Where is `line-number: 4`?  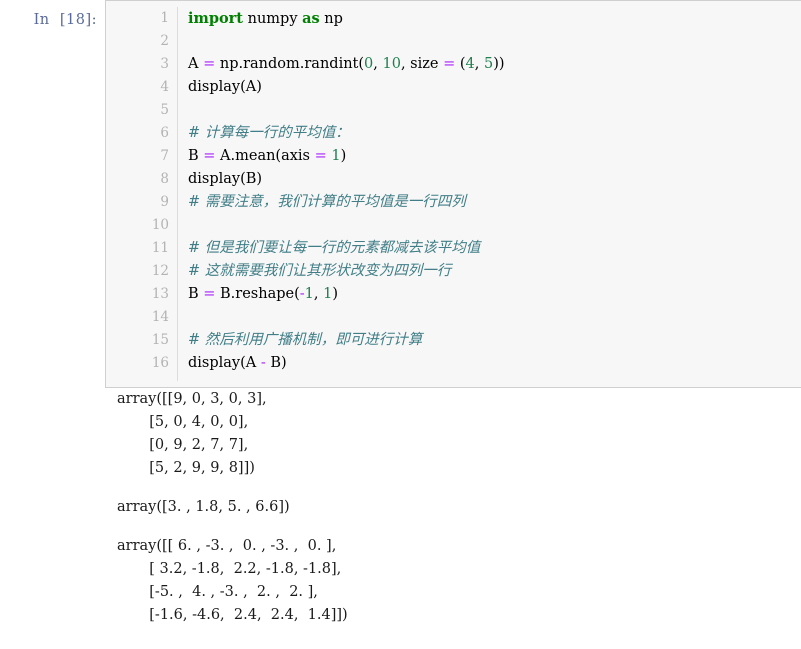
line-number: 4 is located at coordinates (164, 87).